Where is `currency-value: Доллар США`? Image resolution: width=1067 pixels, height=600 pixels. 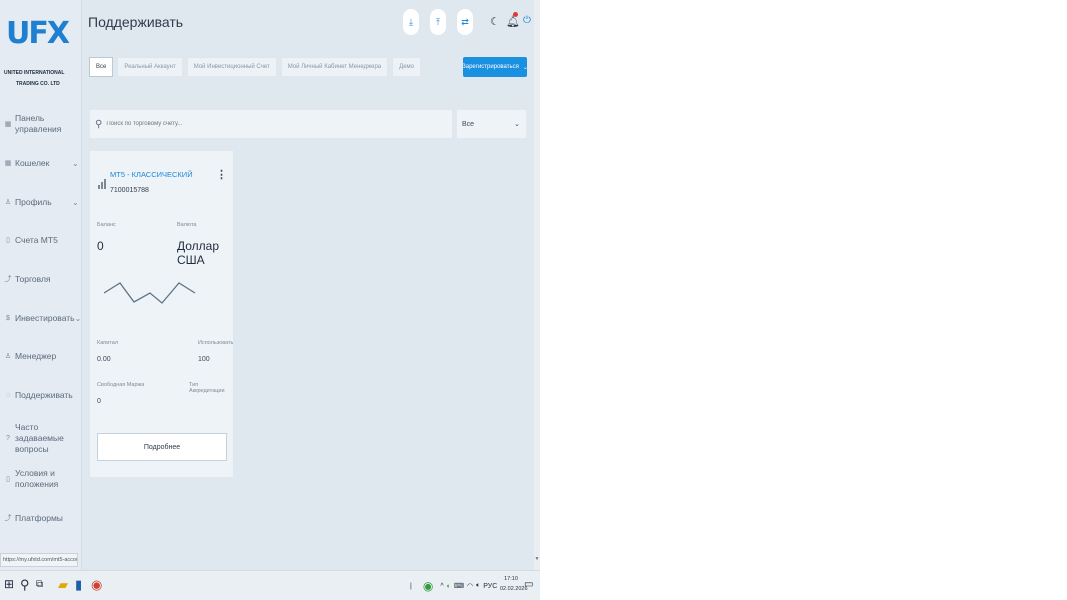
currency-value: Доллар США is located at coordinates (198, 253).